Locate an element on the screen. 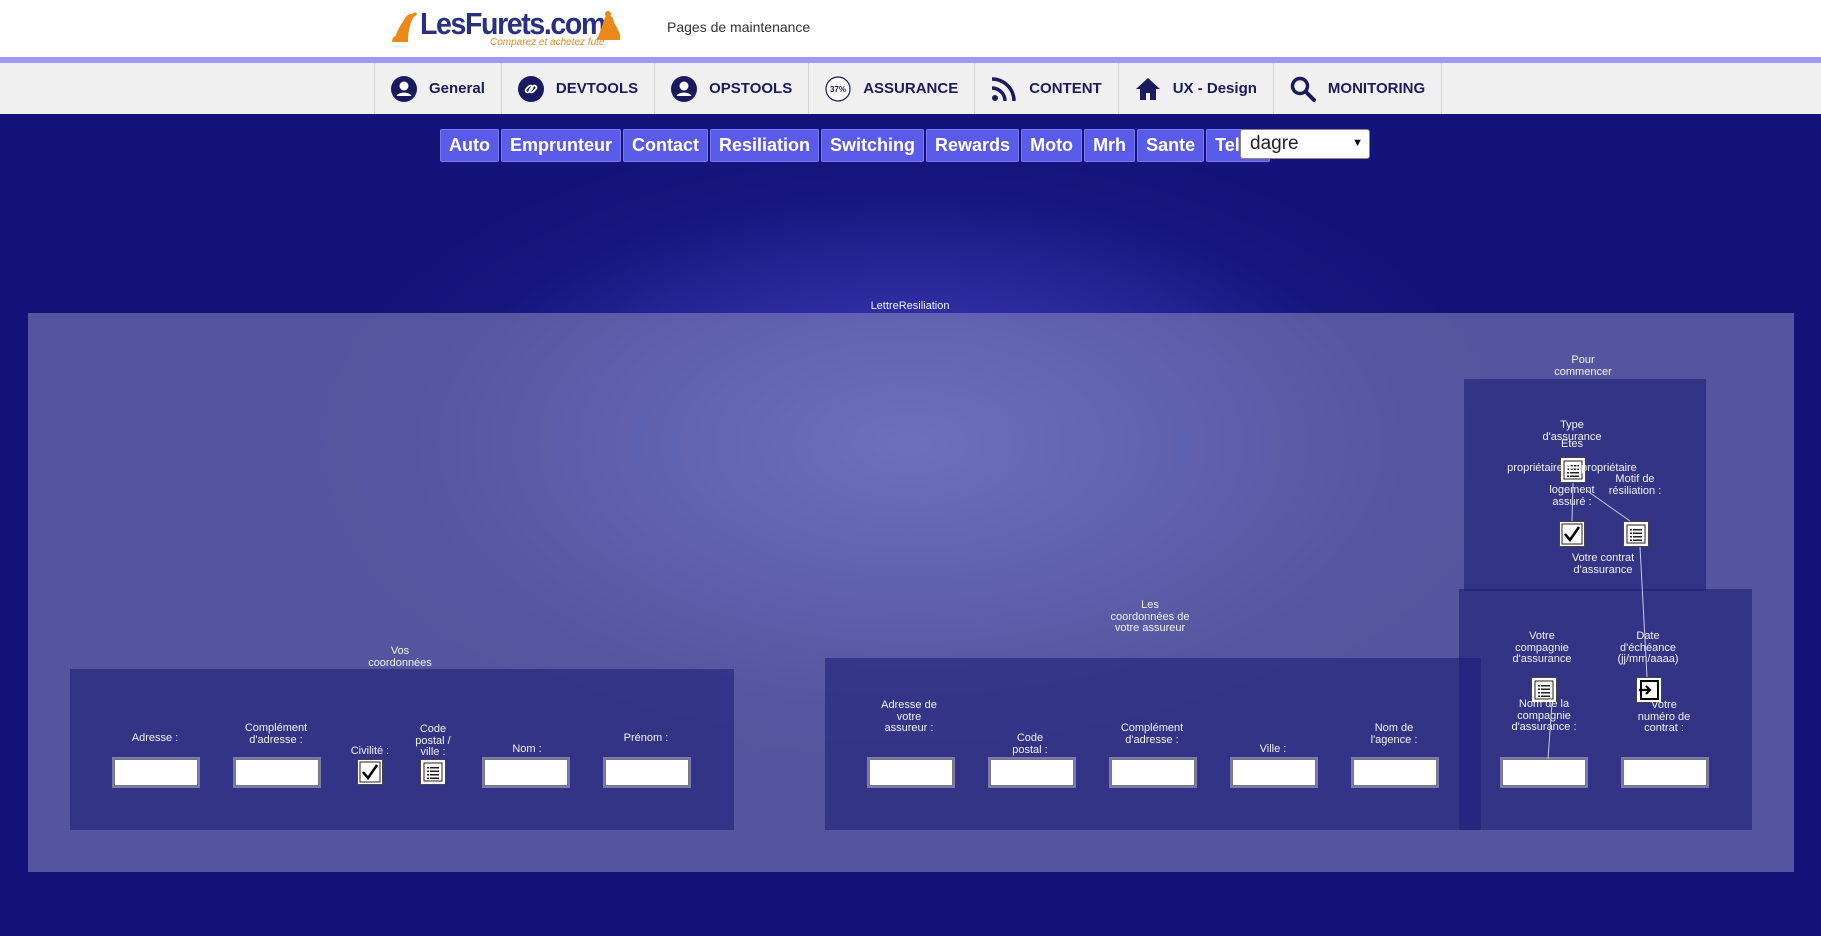 The image size is (1821, 936). nav-item-opstools: OPSTOOLS is located at coordinates (732, 88).